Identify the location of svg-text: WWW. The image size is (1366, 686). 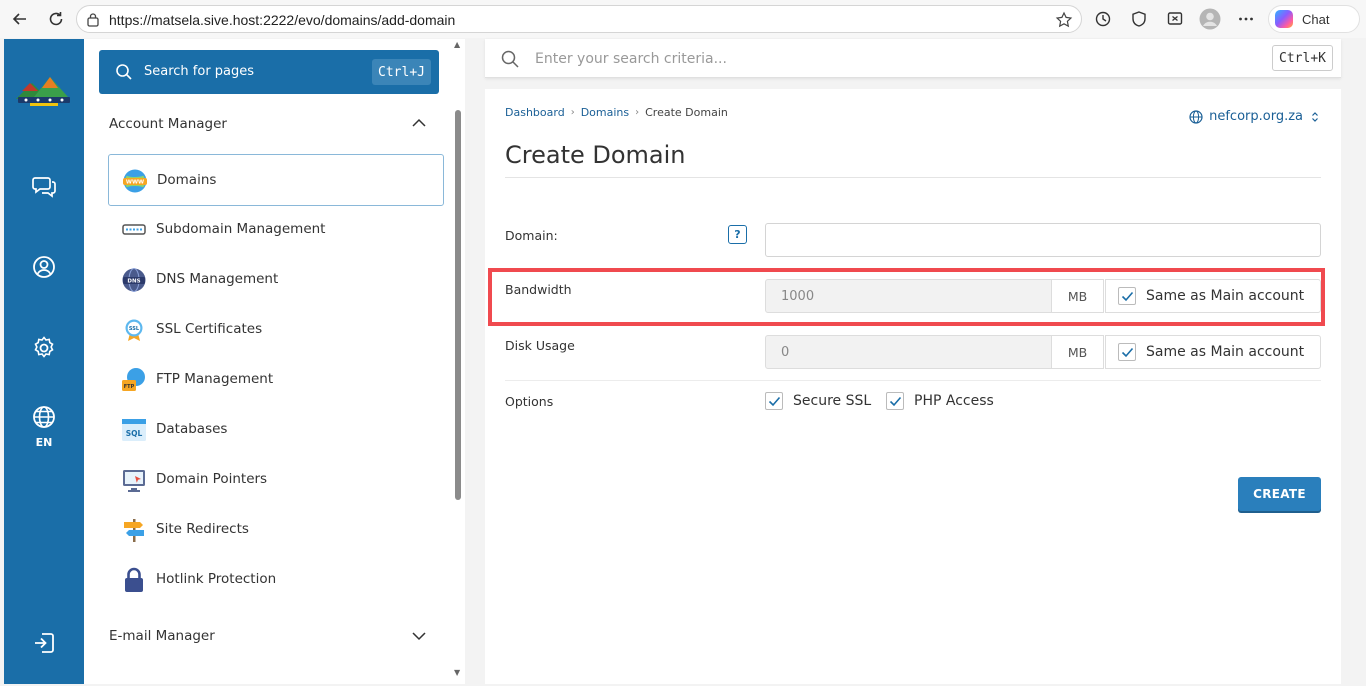
(135, 183).